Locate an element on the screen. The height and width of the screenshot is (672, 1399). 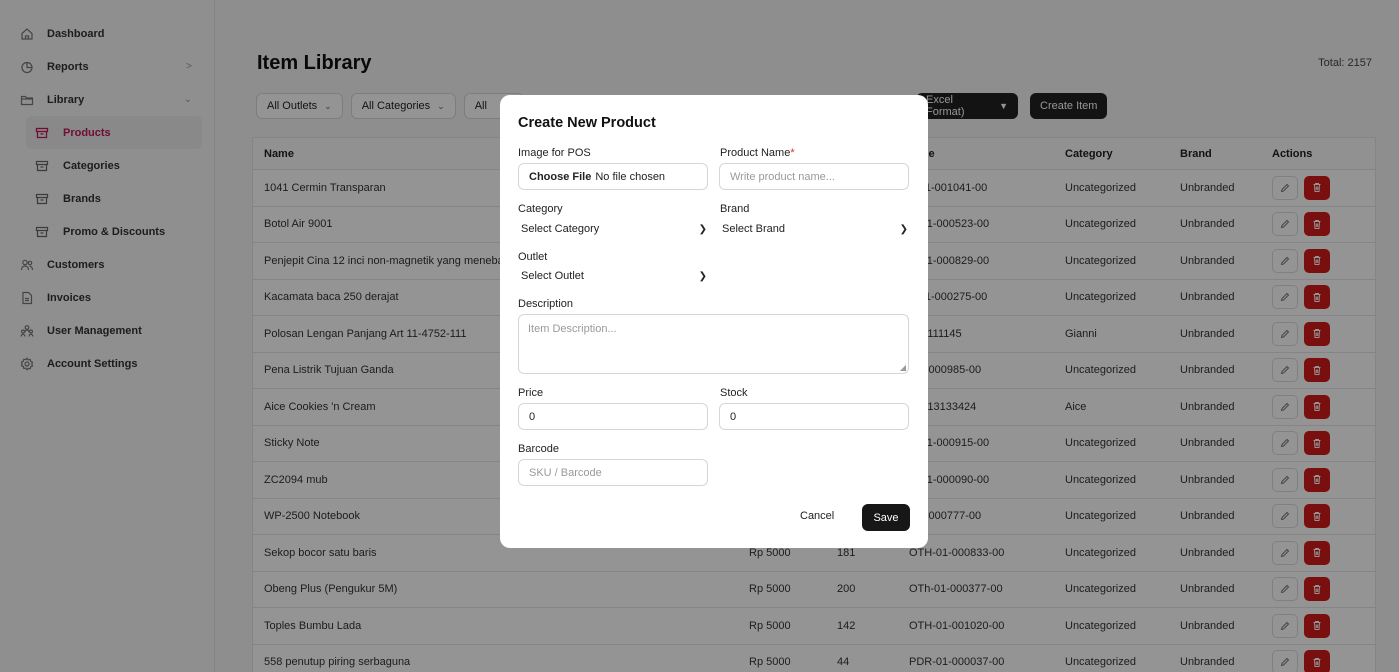
category-label: Category is located at coordinates (540, 209).